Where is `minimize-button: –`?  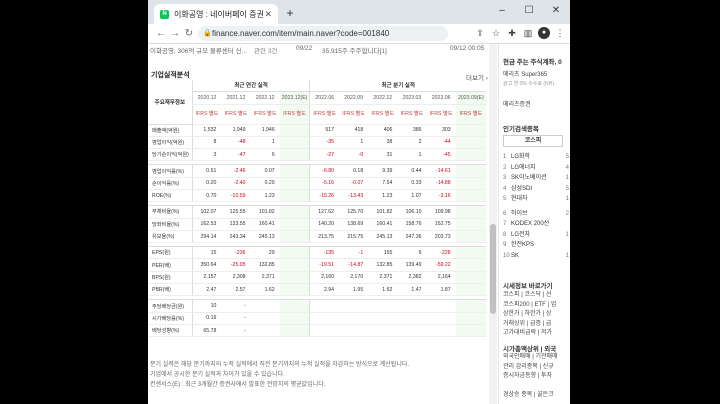
minimize-button: – is located at coordinates (502, 12).